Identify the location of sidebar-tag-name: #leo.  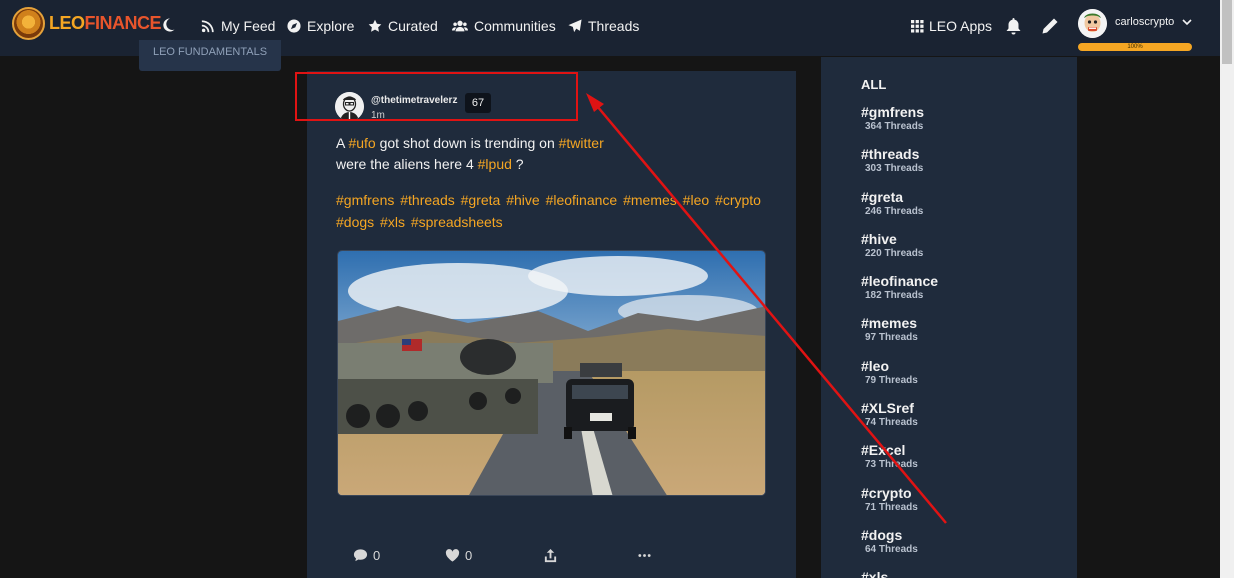
(875, 366).